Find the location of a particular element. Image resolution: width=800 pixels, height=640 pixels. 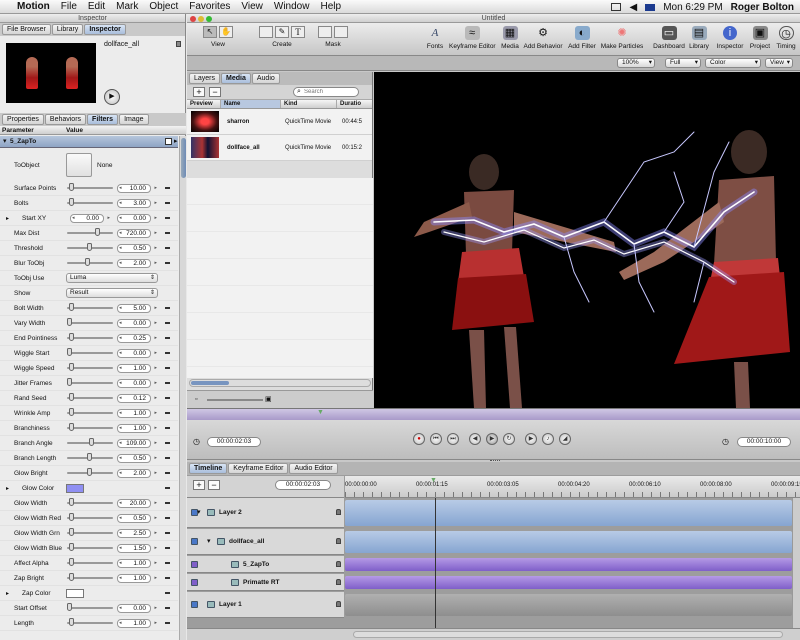

track-header: Primatte RT is located at coordinates (265, 582).